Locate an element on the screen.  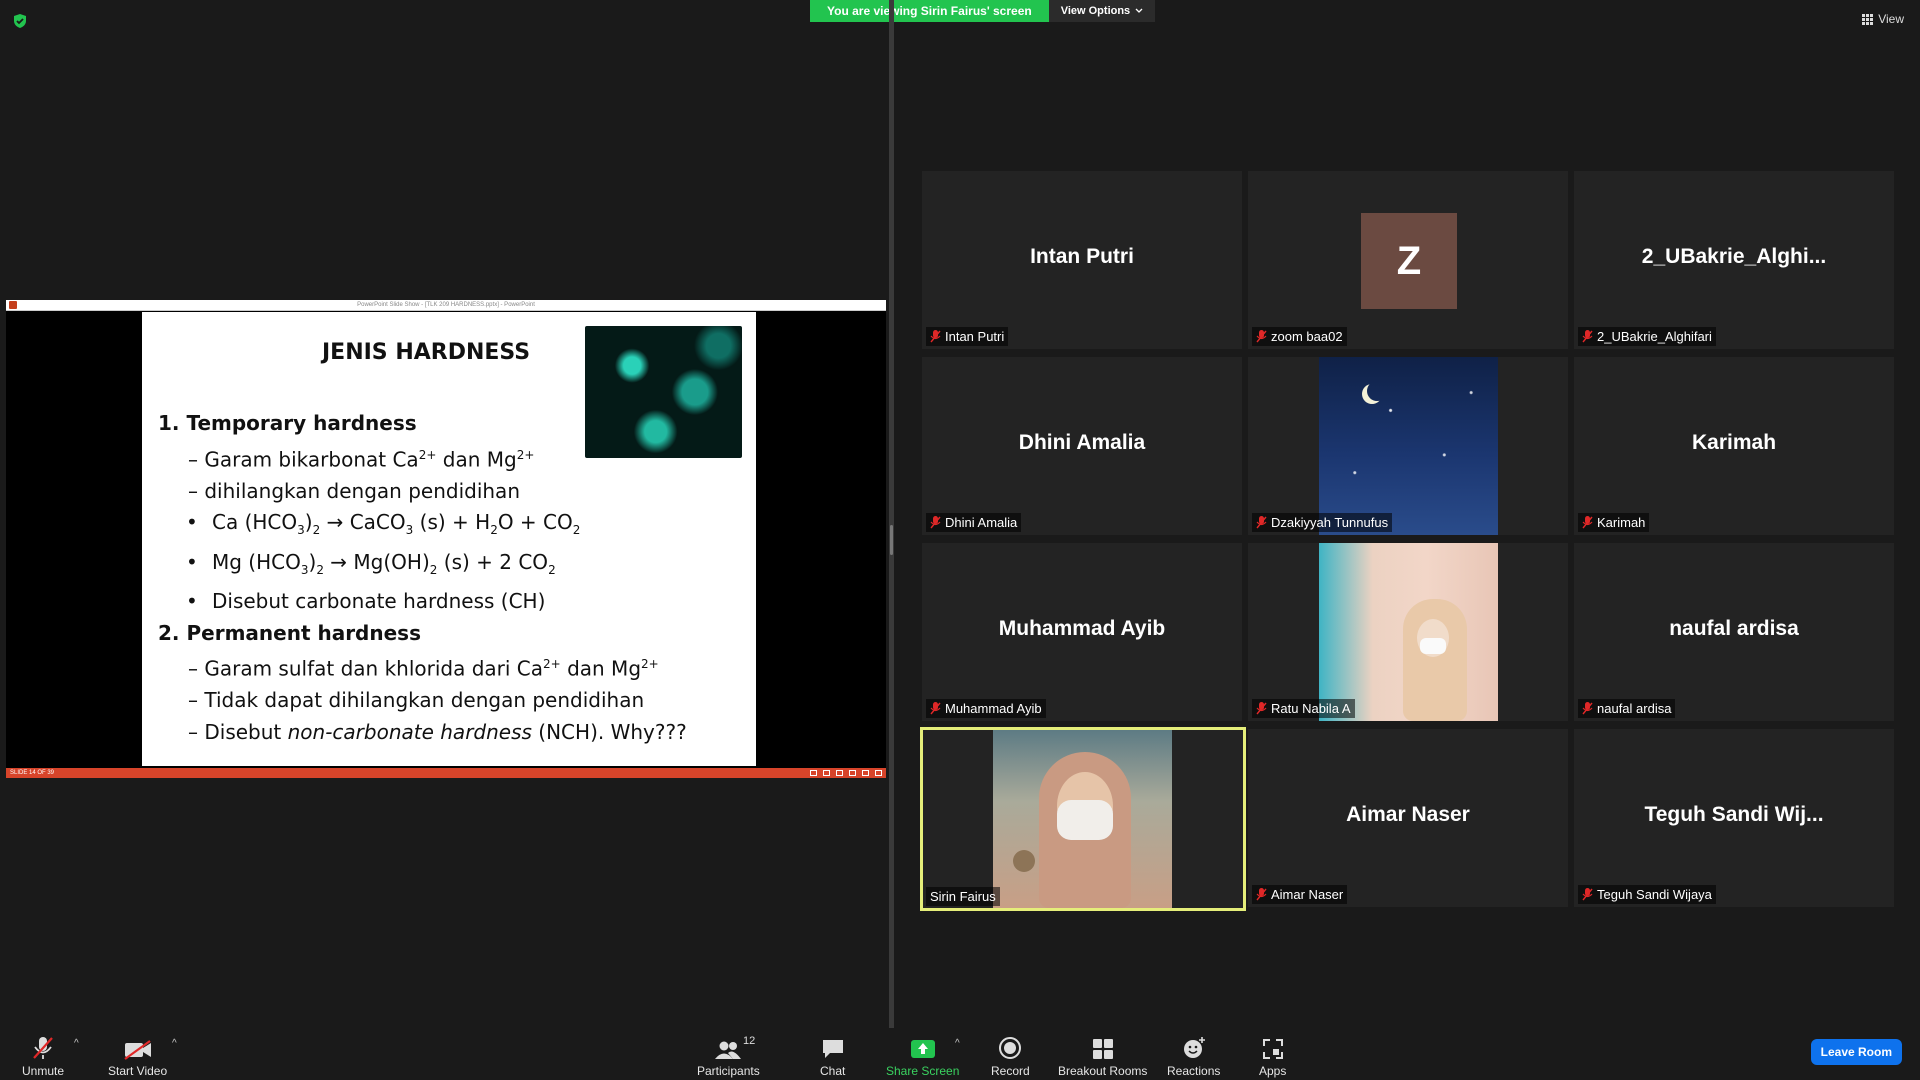
slide-line: 1. Temporary hardness is located at coordinates (287, 423).